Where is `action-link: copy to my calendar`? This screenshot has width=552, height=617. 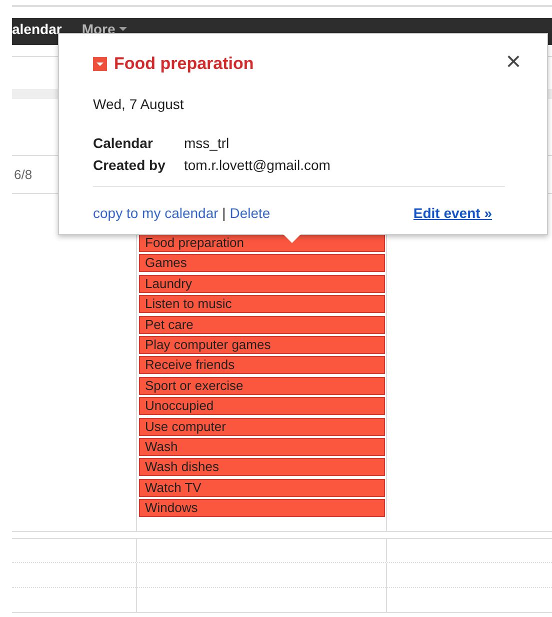 action-link: copy to my calendar is located at coordinates (155, 212).